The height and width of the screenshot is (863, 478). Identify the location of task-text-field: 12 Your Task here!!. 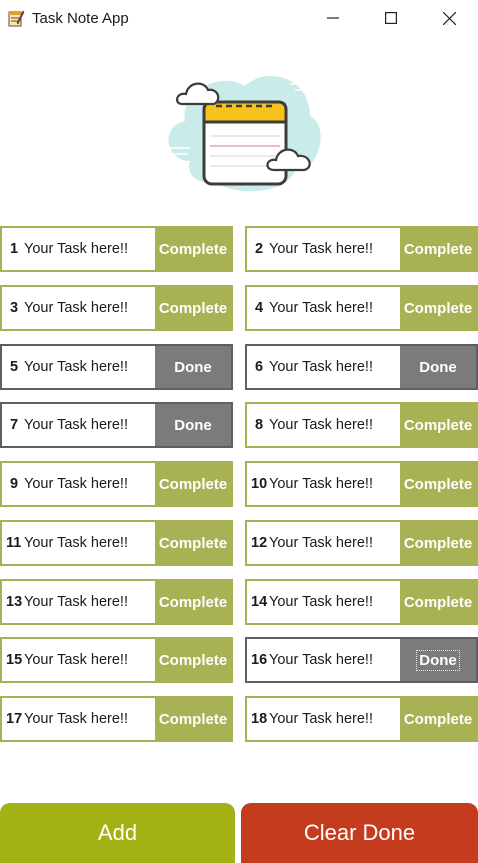
(323, 543).